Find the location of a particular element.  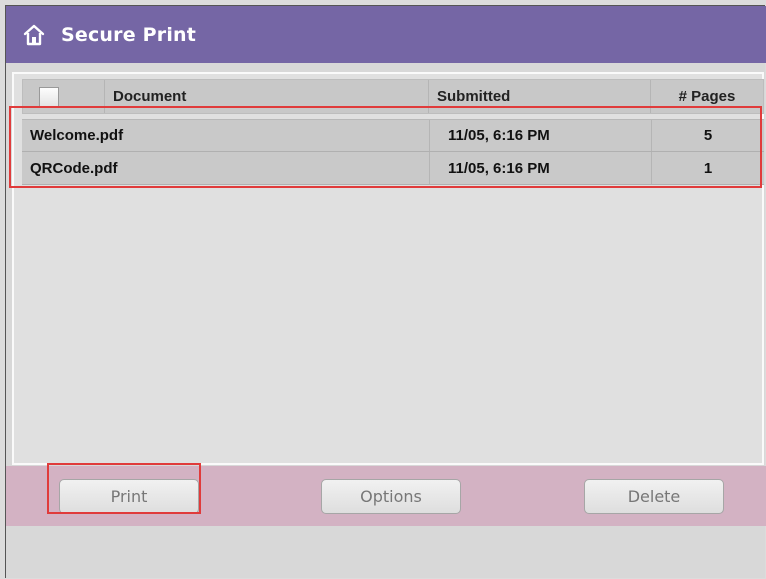

select-all-checkbox is located at coordinates (48, 96).